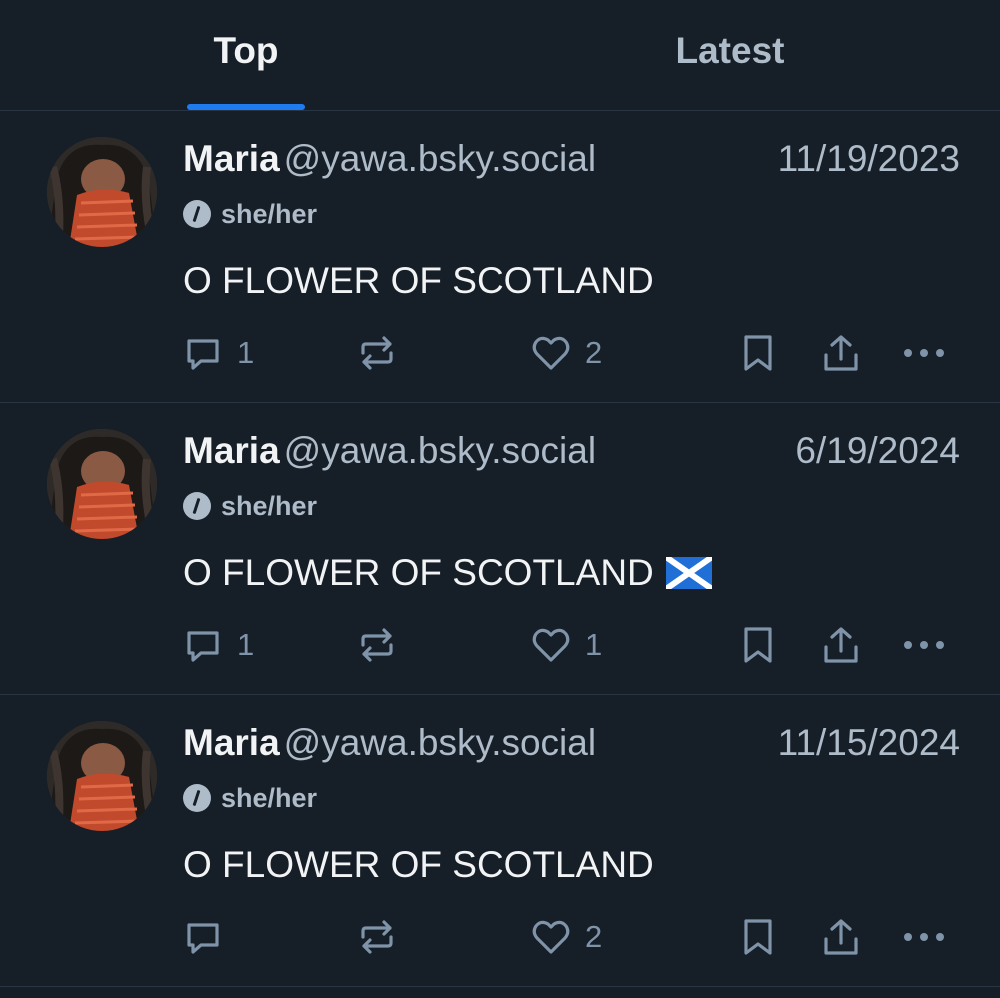  I want to click on like-count: 1, so click(594, 644).